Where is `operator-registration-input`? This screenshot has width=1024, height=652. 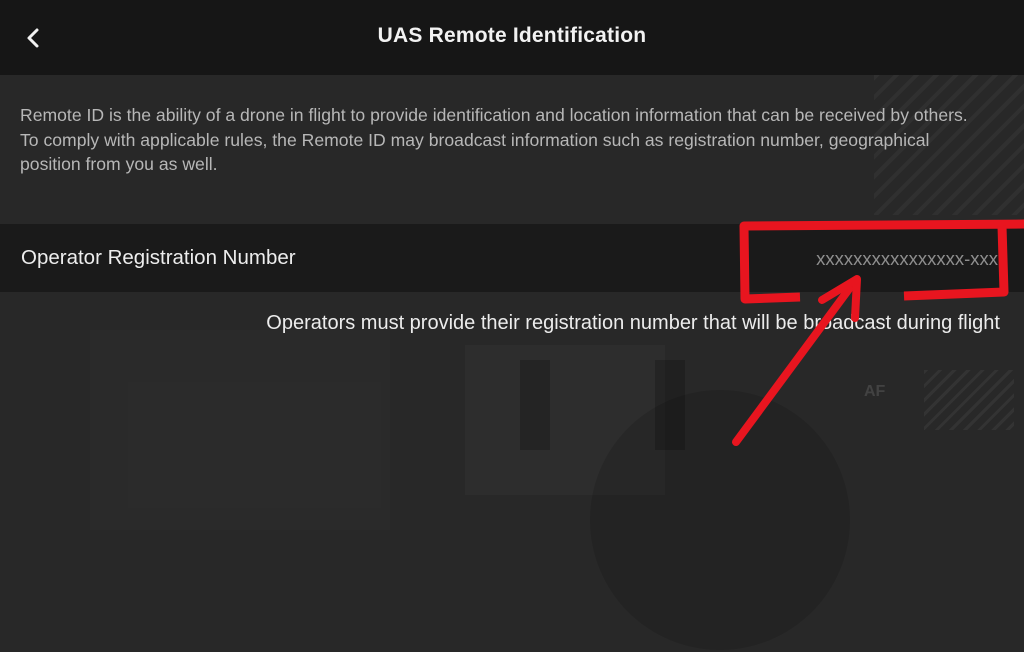 operator-registration-input is located at coordinates (868, 259).